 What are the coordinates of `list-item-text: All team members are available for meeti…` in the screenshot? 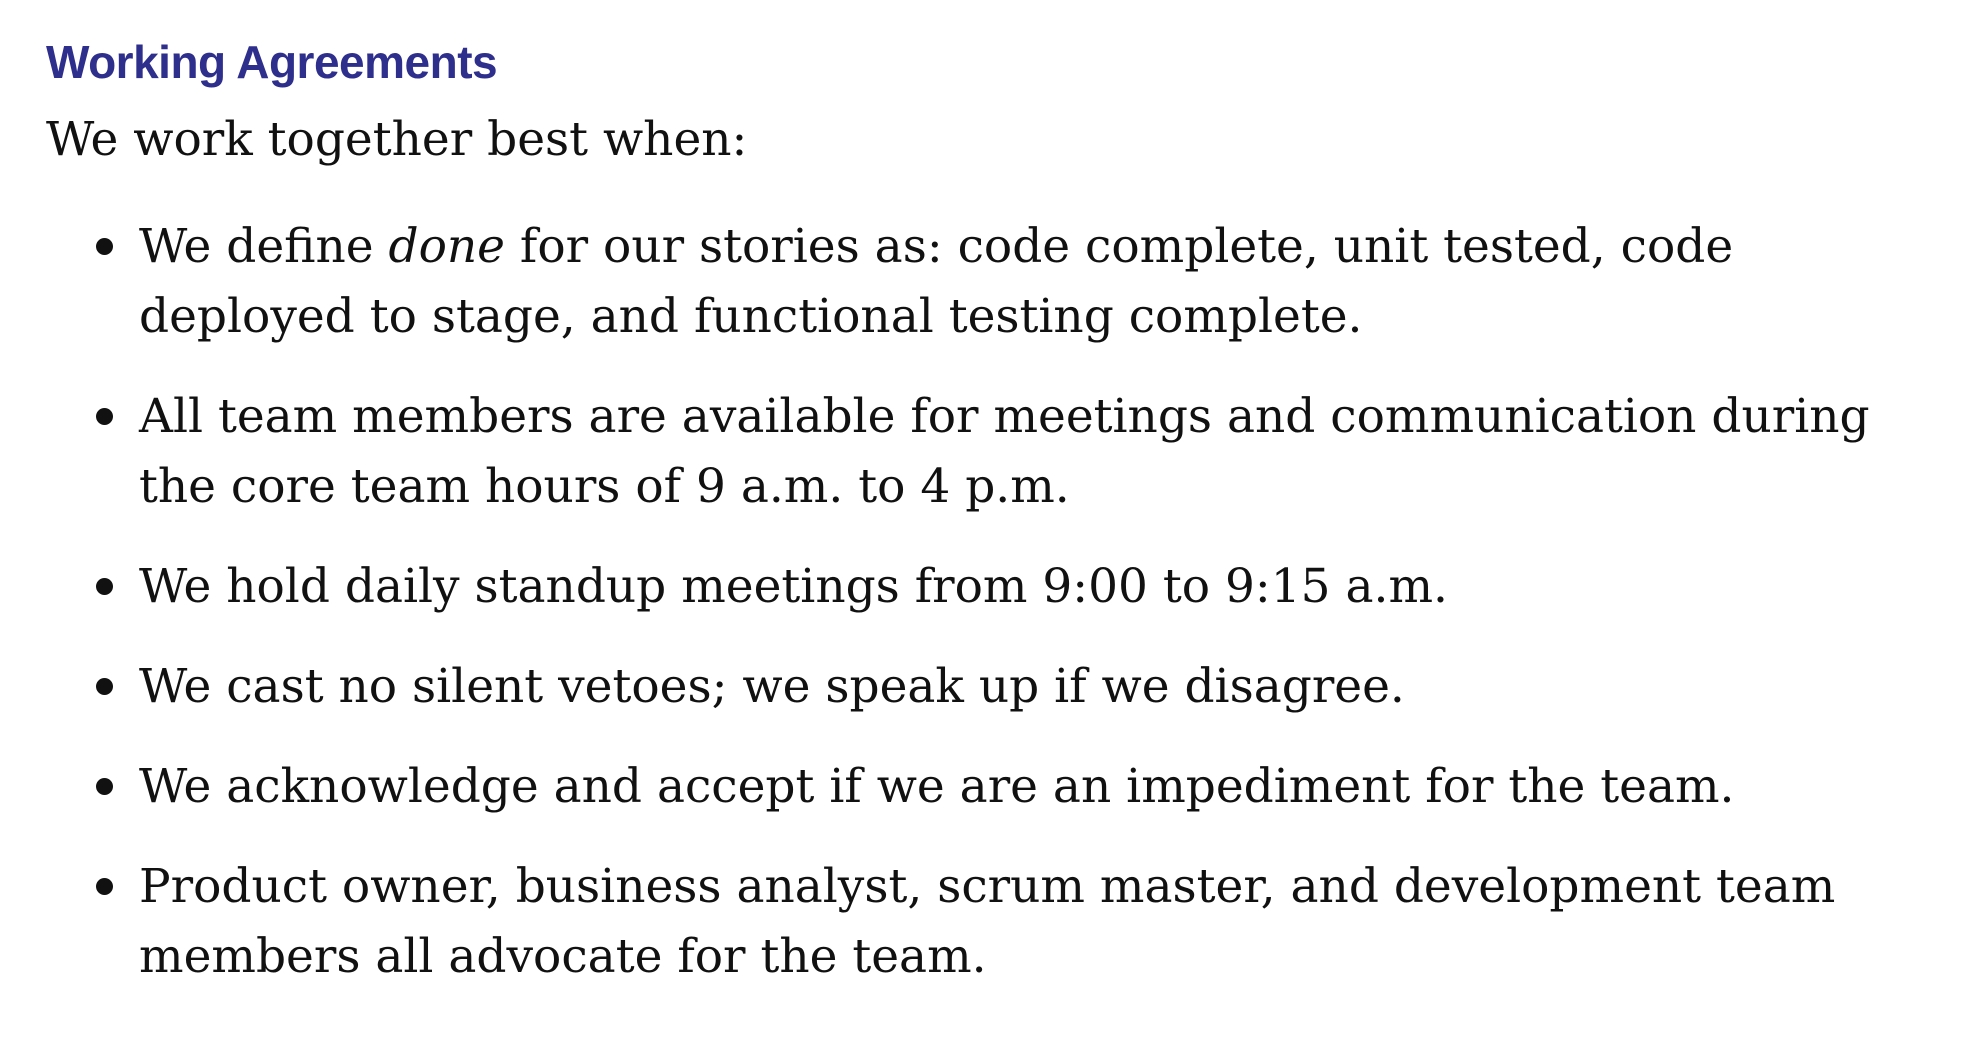 It's located at (1004, 451).